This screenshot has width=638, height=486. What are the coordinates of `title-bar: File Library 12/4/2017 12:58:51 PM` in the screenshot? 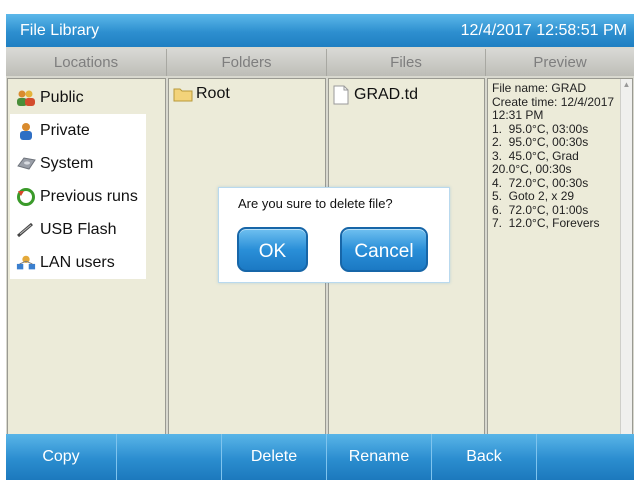 It's located at (320, 30).